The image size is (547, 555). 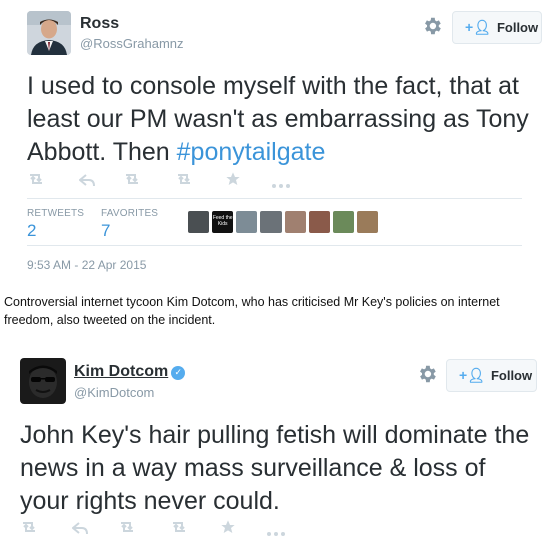 What do you see at coordinates (283, 223) in the screenshot?
I see `favoriters-avatars: Feed the Kids` at bounding box center [283, 223].